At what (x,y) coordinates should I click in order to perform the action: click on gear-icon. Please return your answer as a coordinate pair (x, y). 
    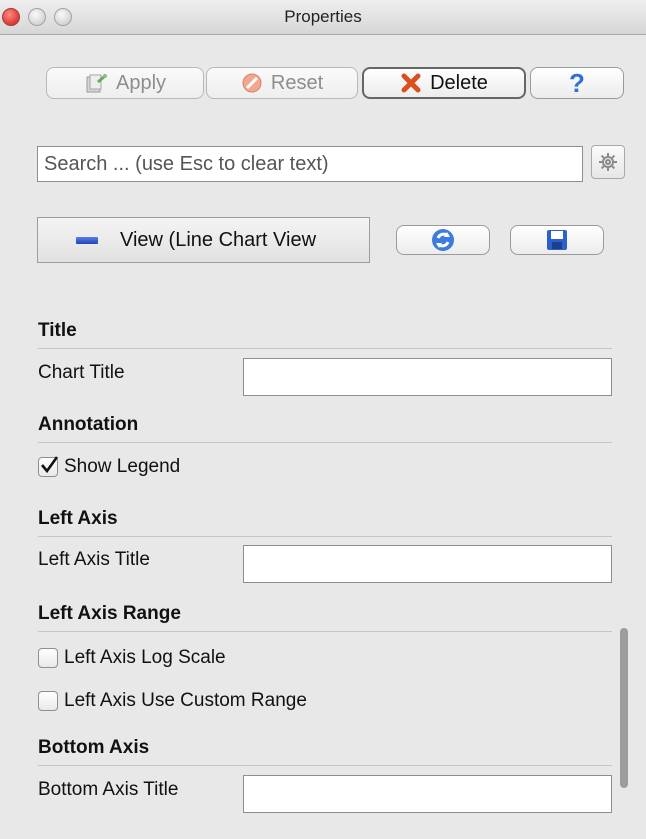
    Looking at the image, I should click on (608, 162).